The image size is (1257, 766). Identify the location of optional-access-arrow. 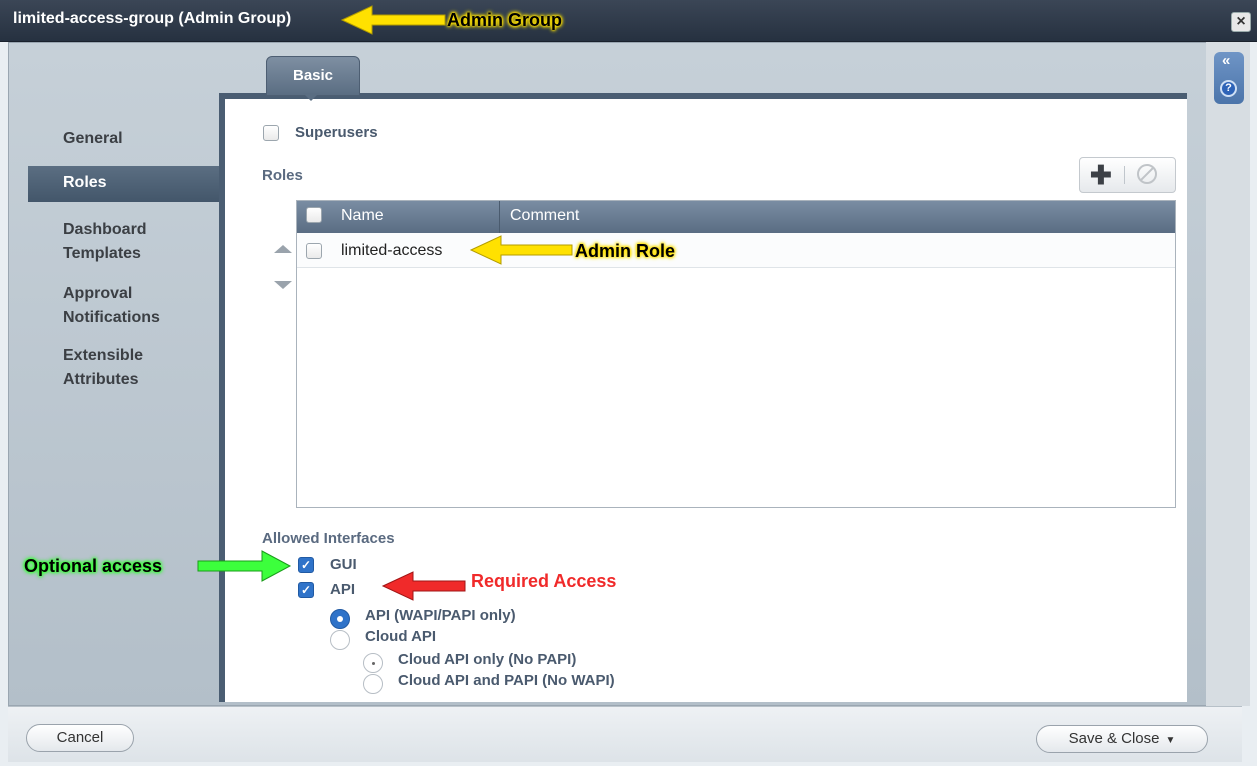
(244, 566).